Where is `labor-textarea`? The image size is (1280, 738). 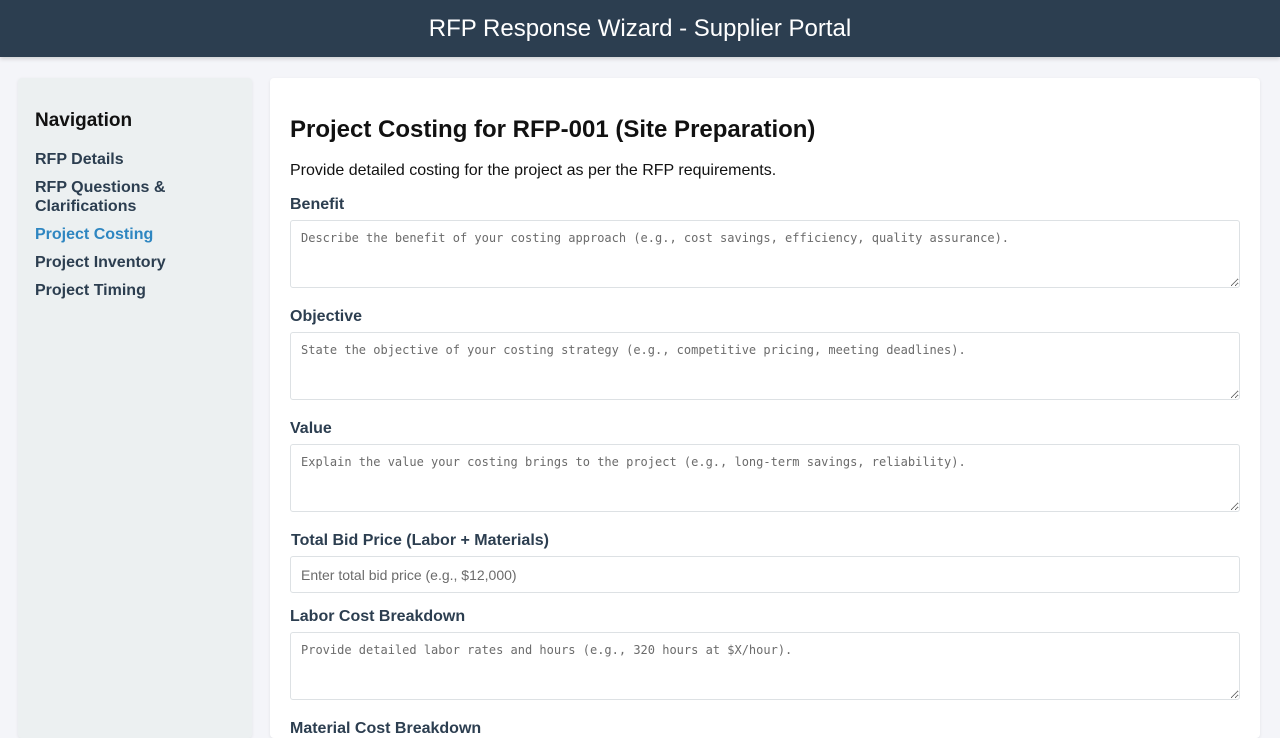 labor-textarea is located at coordinates (765, 666).